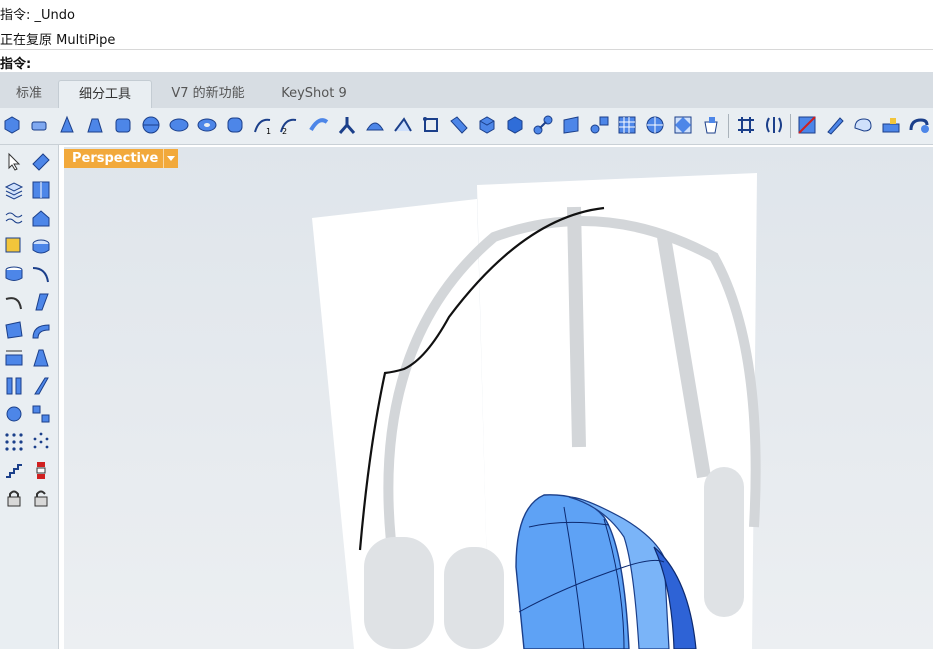  Describe the element at coordinates (807, 125) in the screenshot. I see `subd-red-icon` at that location.